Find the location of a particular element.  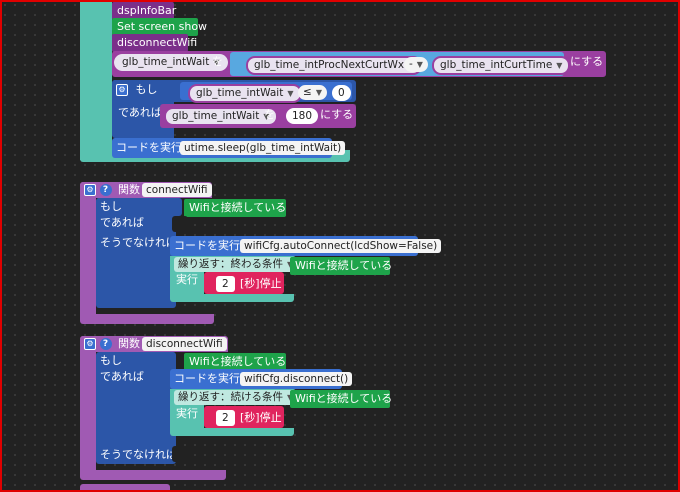

compare-variable-select: glb_time_intWait ▼ is located at coordinates (245, 93).